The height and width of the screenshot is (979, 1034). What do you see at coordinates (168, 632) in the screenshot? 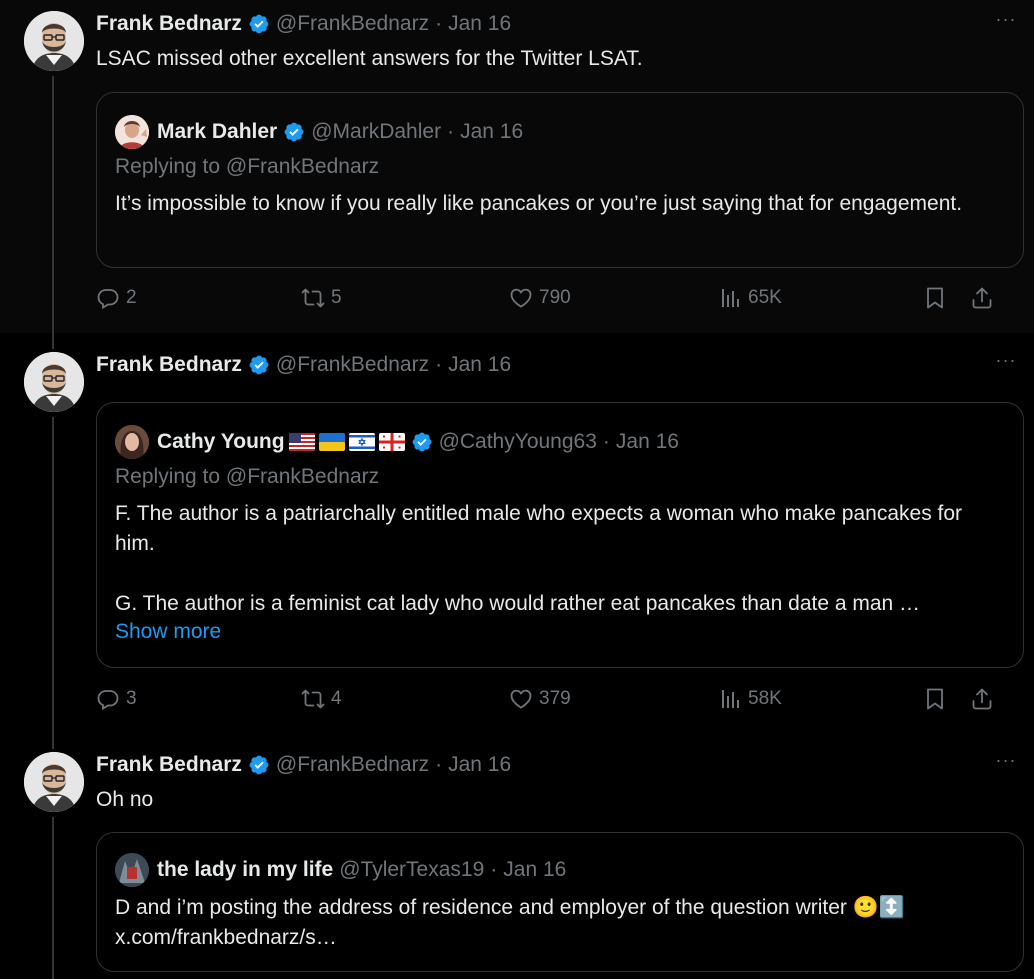
I see `show-more-link: Show more` at bounding box center [168, 632].